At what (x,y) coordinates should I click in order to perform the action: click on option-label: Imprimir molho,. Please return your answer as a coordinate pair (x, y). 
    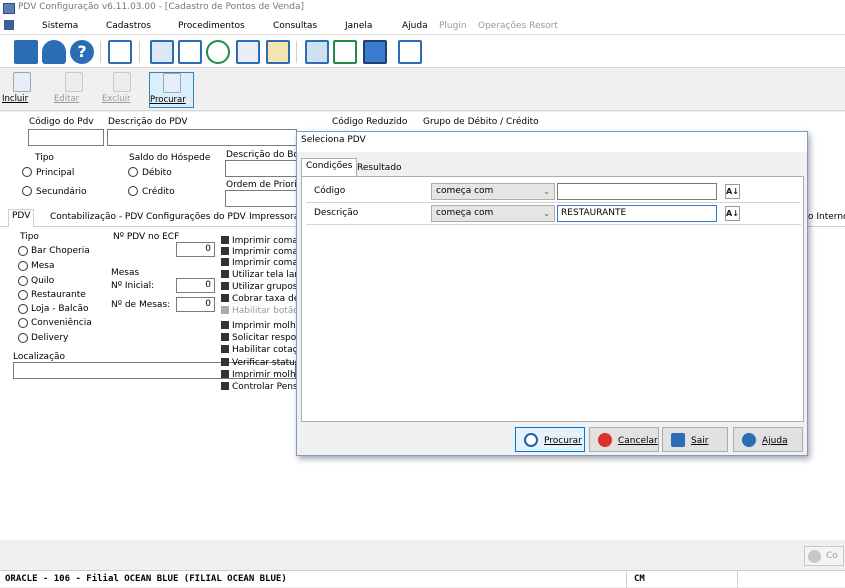
    Looking at the image, I should click on (268, 375).